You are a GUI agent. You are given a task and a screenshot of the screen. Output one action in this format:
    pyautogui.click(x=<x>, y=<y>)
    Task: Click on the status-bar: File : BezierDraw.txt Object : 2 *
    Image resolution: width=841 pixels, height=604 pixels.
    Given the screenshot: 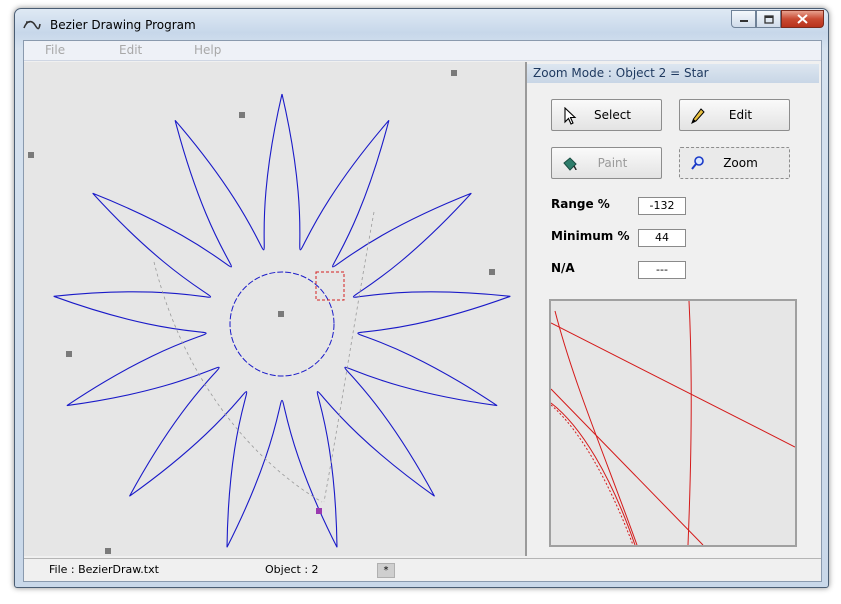 What is the action you would take?
    pyautogui.click(x=422, y=569)
    